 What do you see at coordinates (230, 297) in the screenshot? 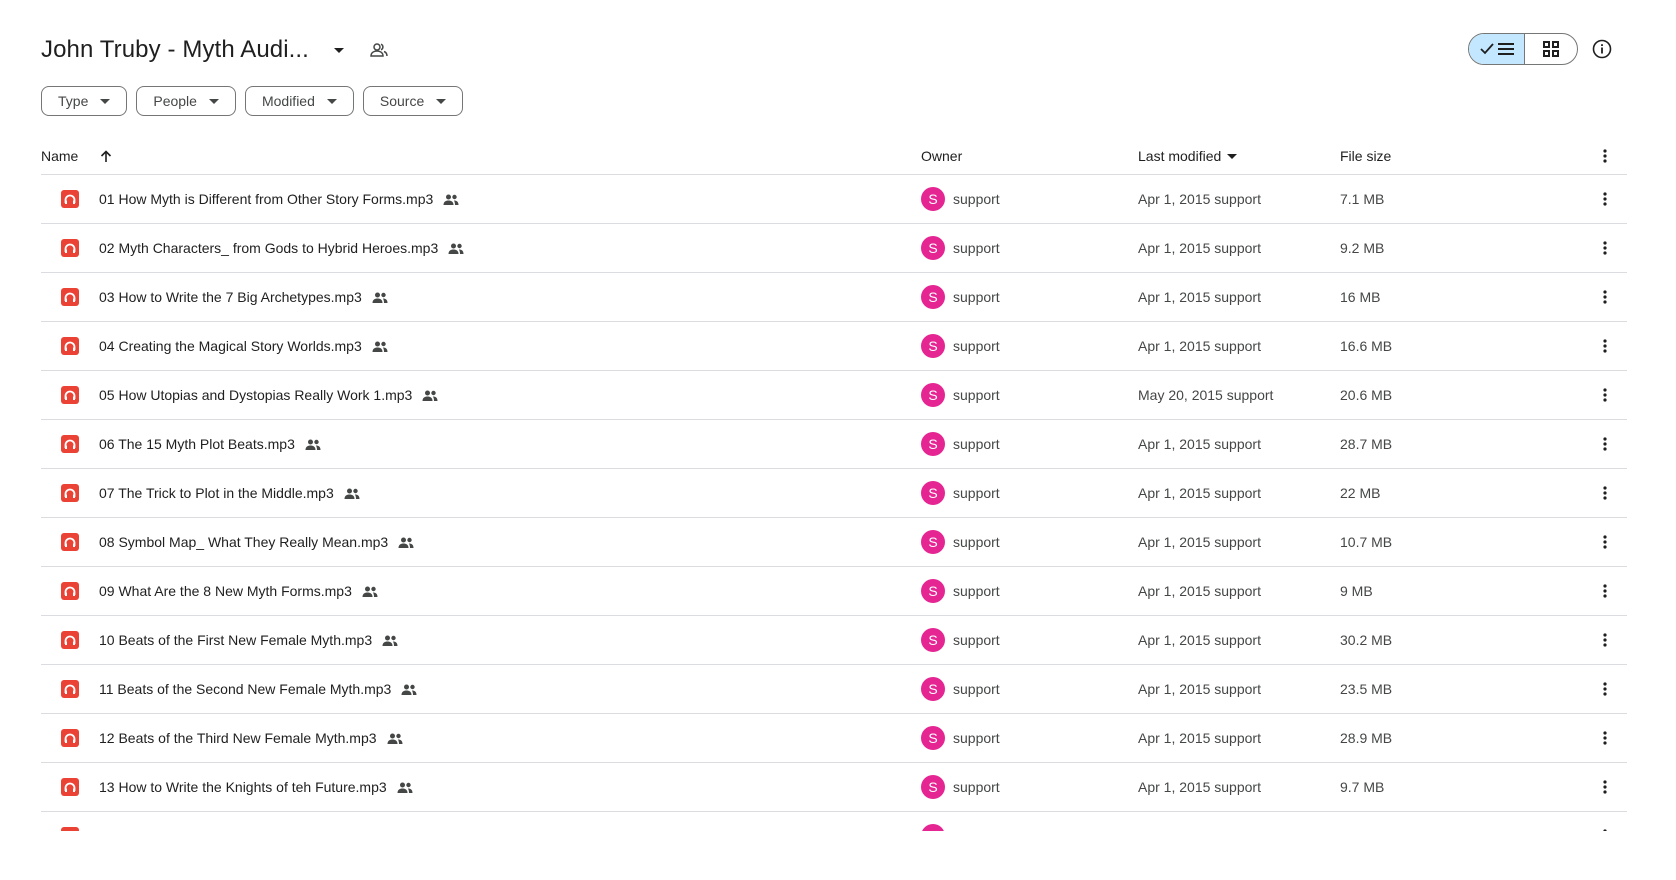
I see `file-name: 03 How to Write the 7 Big Archetypes.mp3` at bounding box center [230, 297].